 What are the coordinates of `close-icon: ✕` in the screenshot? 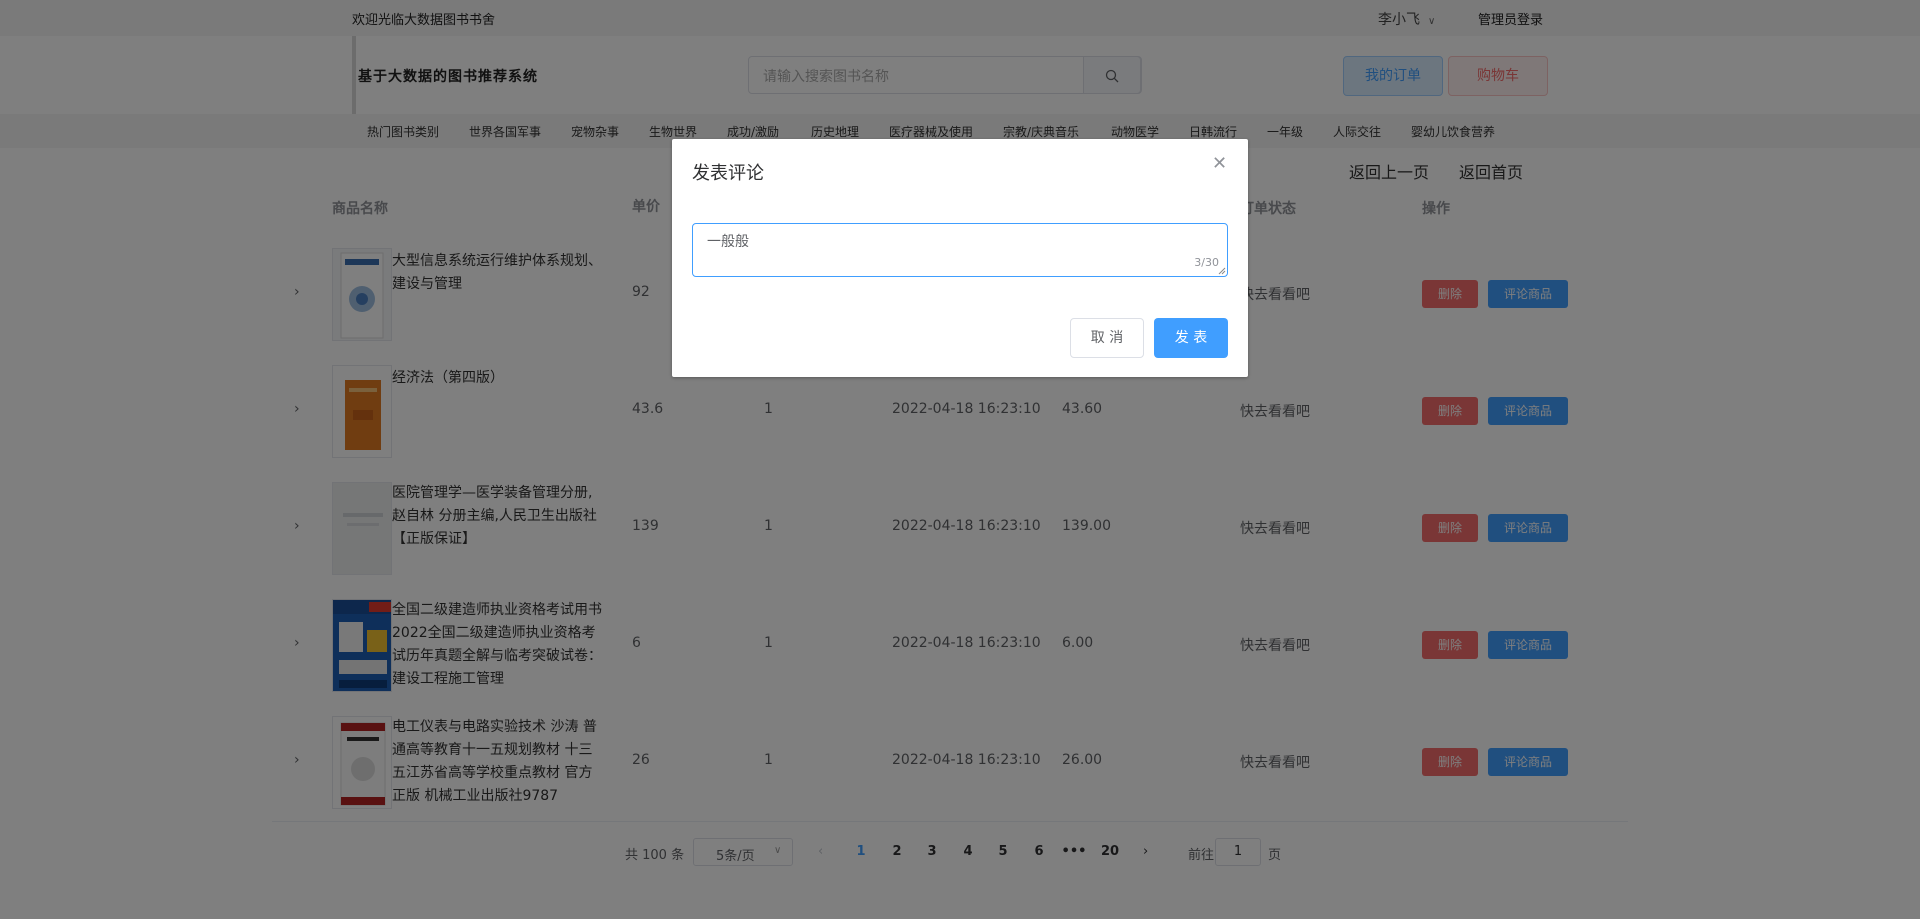 It's located at (1219, 163).